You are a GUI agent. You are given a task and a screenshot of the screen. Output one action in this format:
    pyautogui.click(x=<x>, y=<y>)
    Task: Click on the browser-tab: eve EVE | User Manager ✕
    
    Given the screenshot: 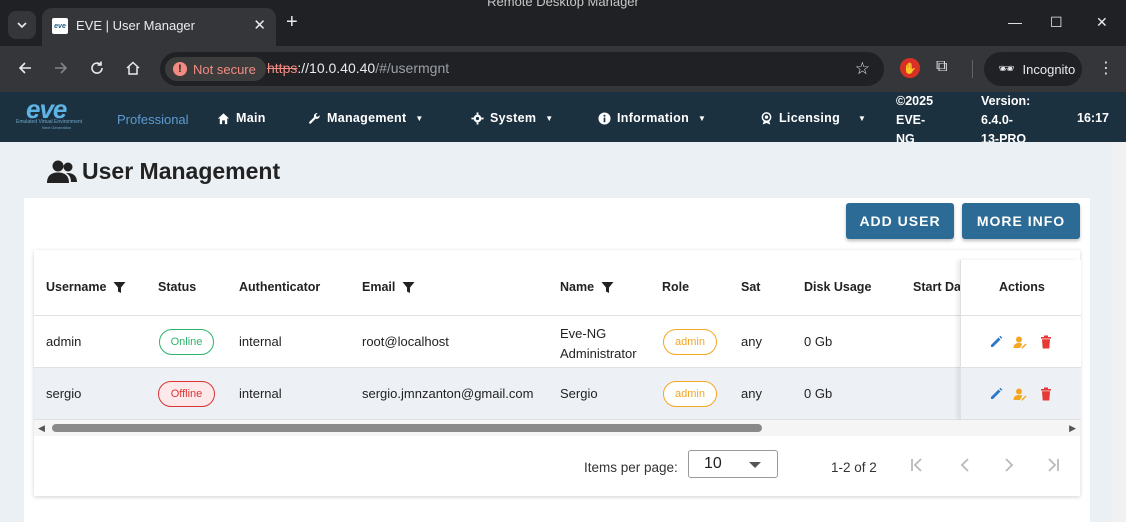 What is the action you would take?
    pyautogui.click(x=159, y=27)
    